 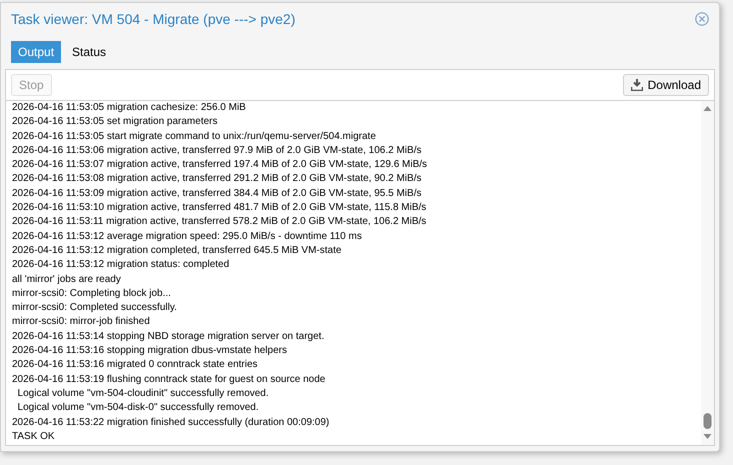 I want to click on log-line: 2026-04-16 11:53:12 average migration speed: 295.0 MiB/s - downtime 110 ms, so click(x=187, y=237).